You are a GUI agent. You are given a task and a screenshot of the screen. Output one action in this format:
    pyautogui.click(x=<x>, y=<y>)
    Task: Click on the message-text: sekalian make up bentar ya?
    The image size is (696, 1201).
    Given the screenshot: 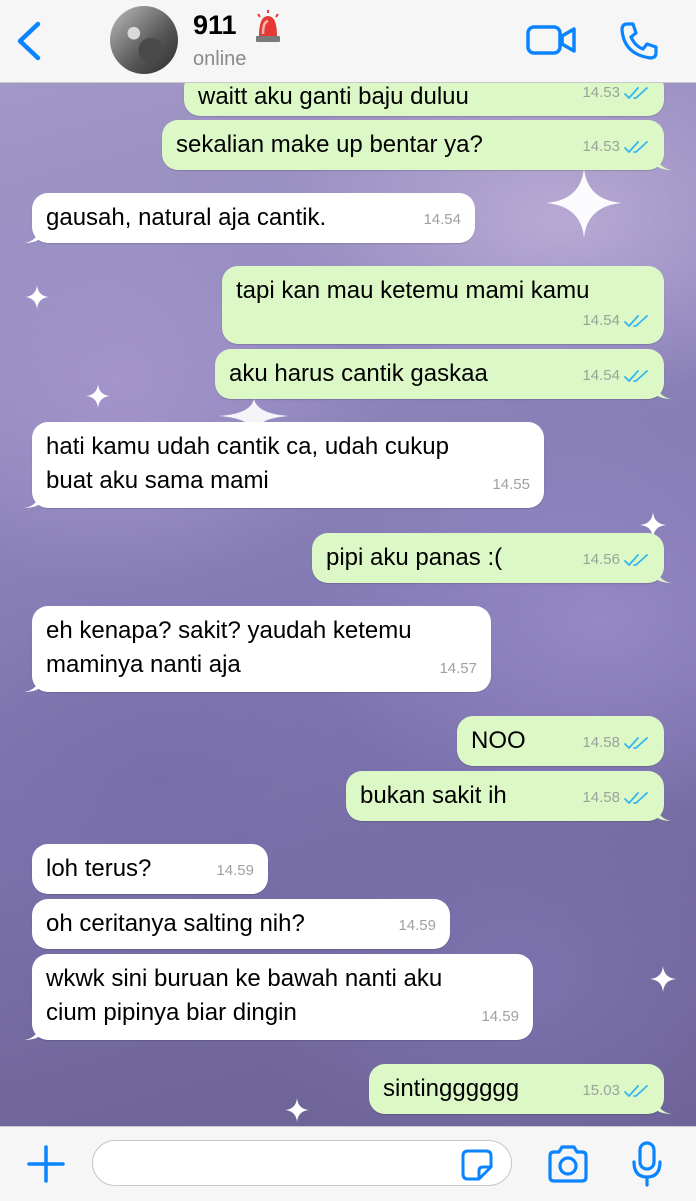 What is the action you would take?
    pyautogui.click(x=329, y=144)
    